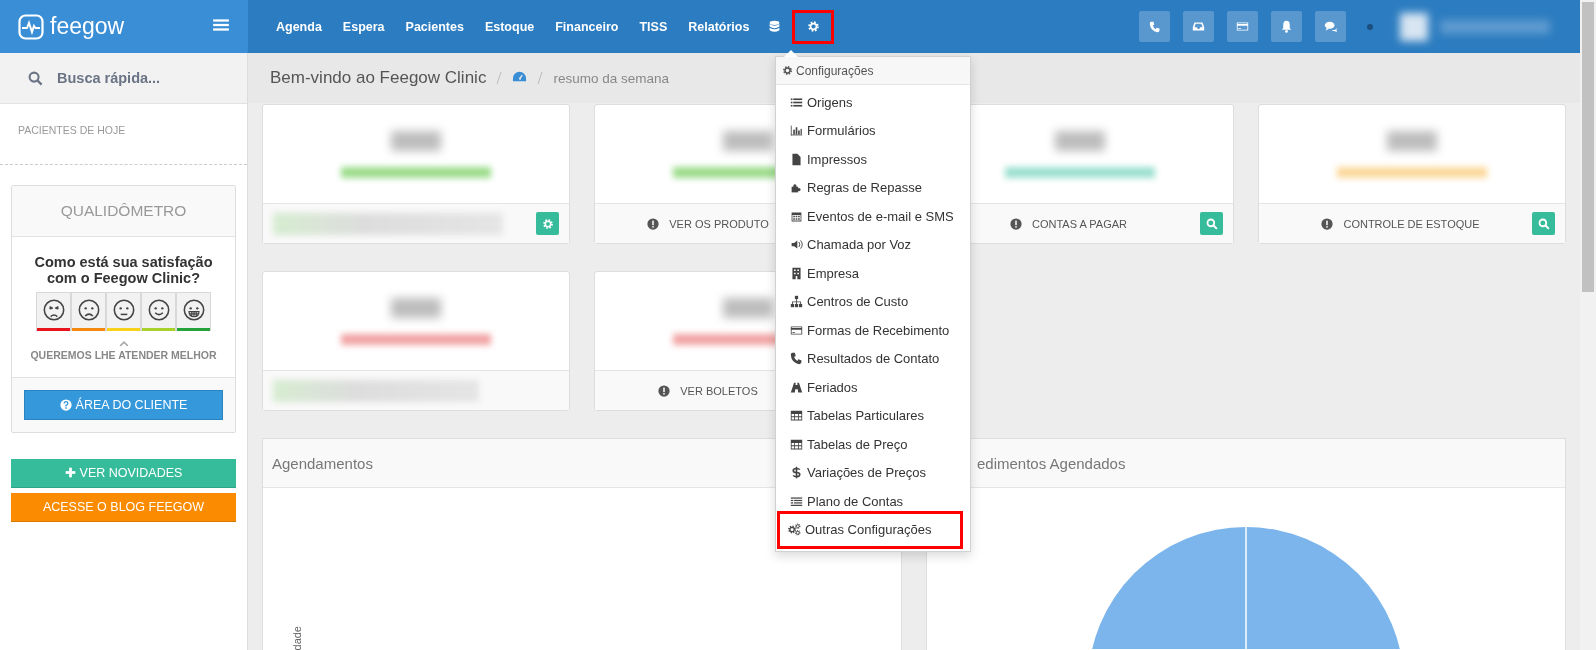  What do you see at coordinates (796, 473) in the screenshot?
I see `dollar-icon` at bounding box center [796, 473].